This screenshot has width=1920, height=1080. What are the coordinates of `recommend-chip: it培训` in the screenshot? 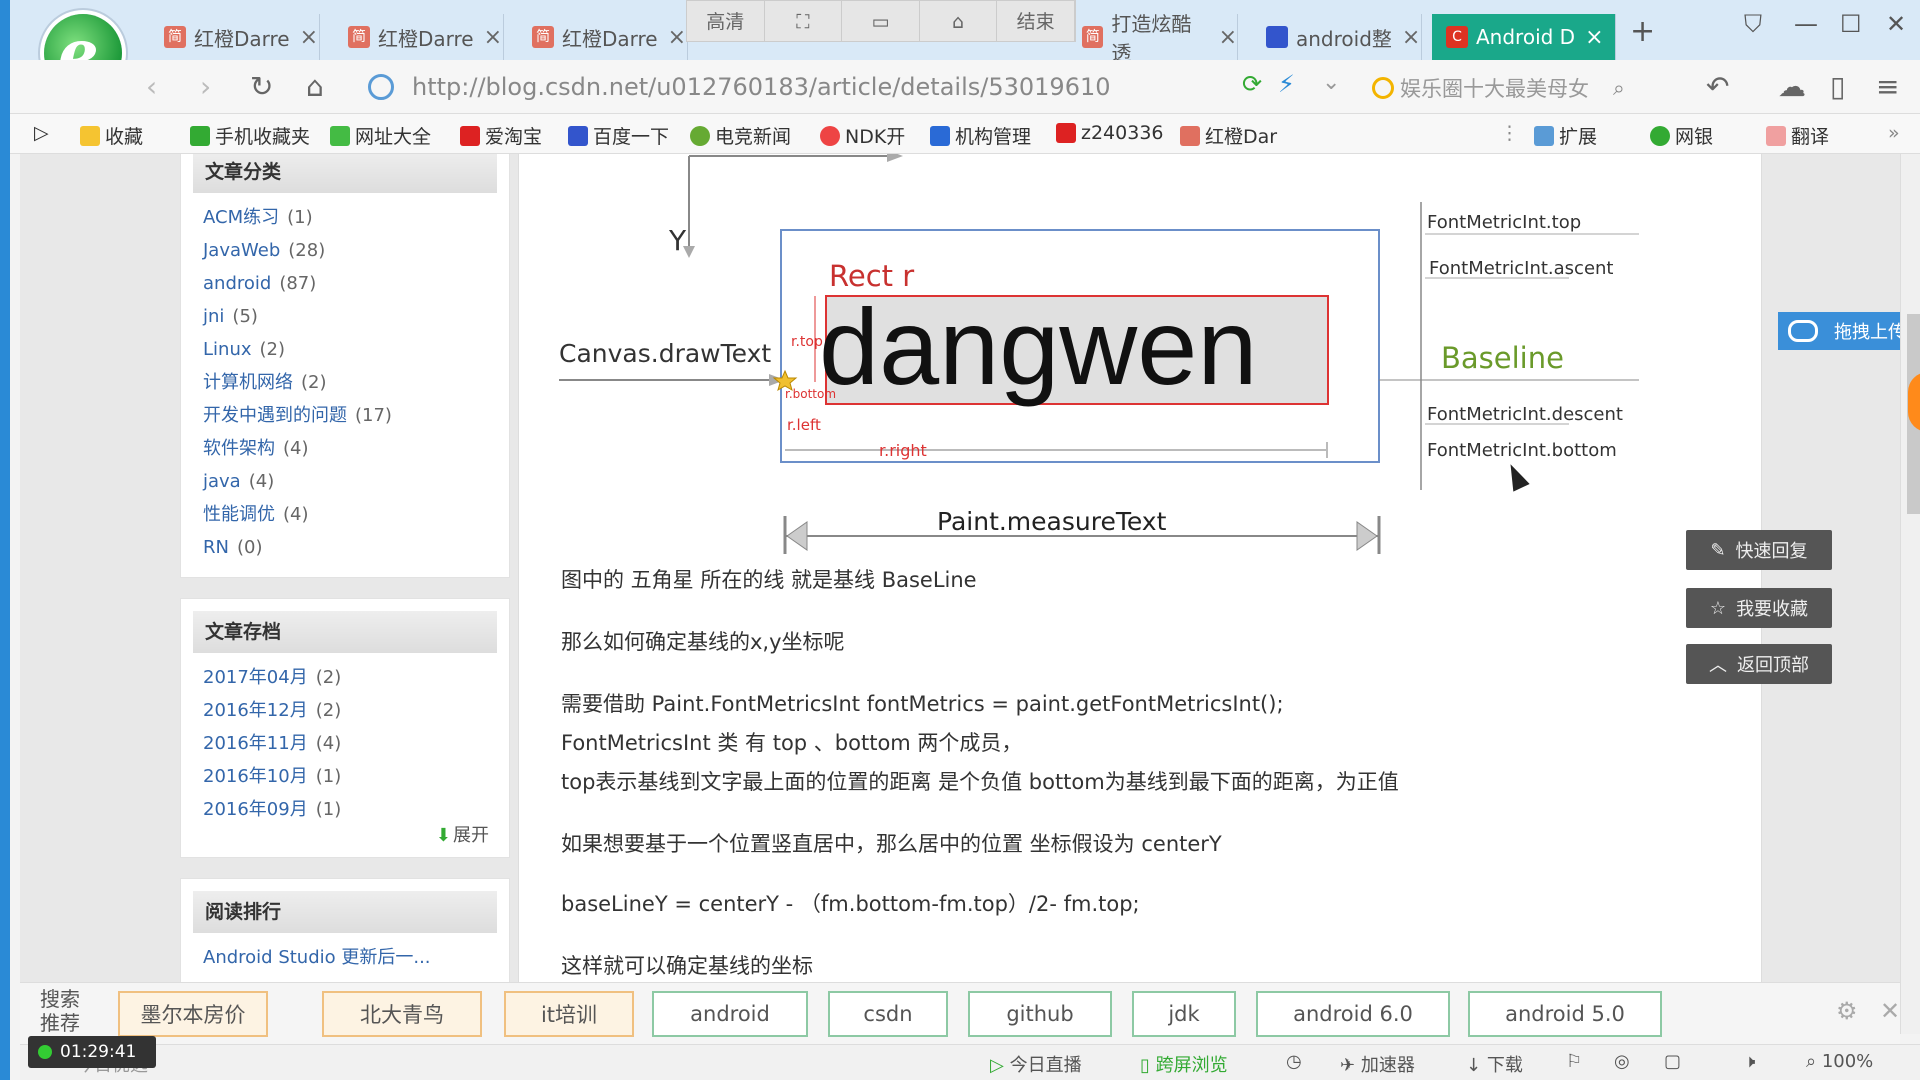 It's located at (569, 1014).